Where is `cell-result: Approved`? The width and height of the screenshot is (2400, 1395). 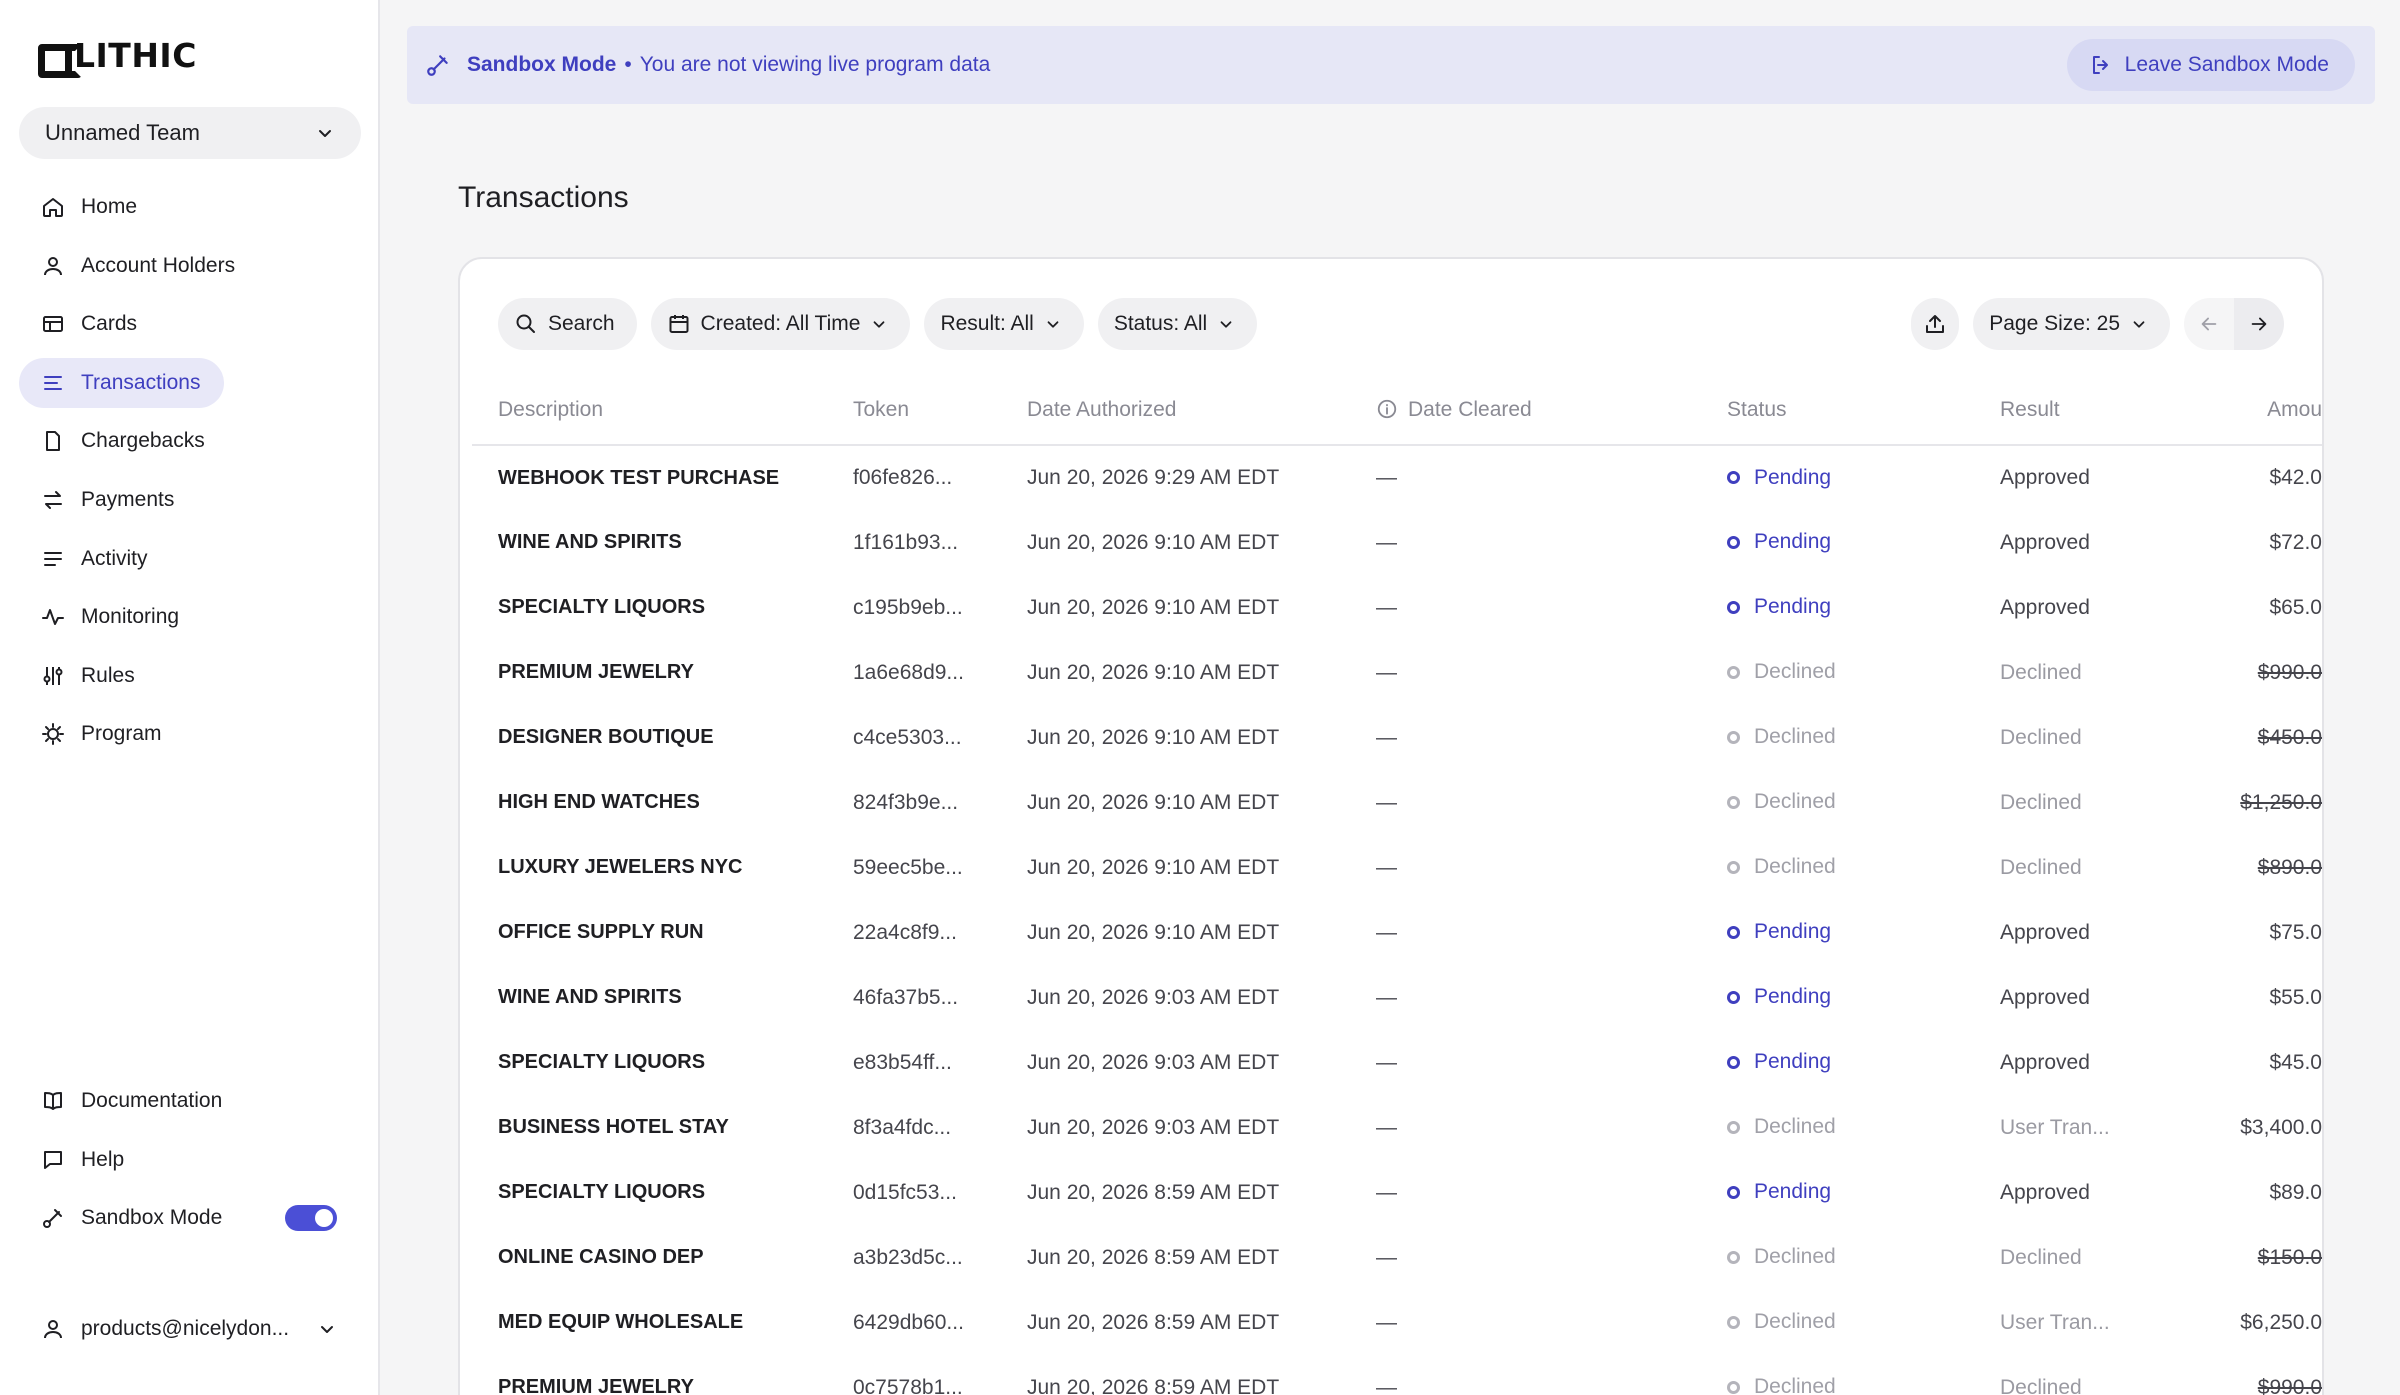
cell-result: Approved is located at coordinates (2045, 997).